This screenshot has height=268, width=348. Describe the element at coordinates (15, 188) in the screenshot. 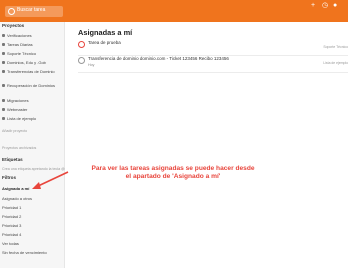

I see `filter-item-assigned-to-me: Asignado a mí` at that location.